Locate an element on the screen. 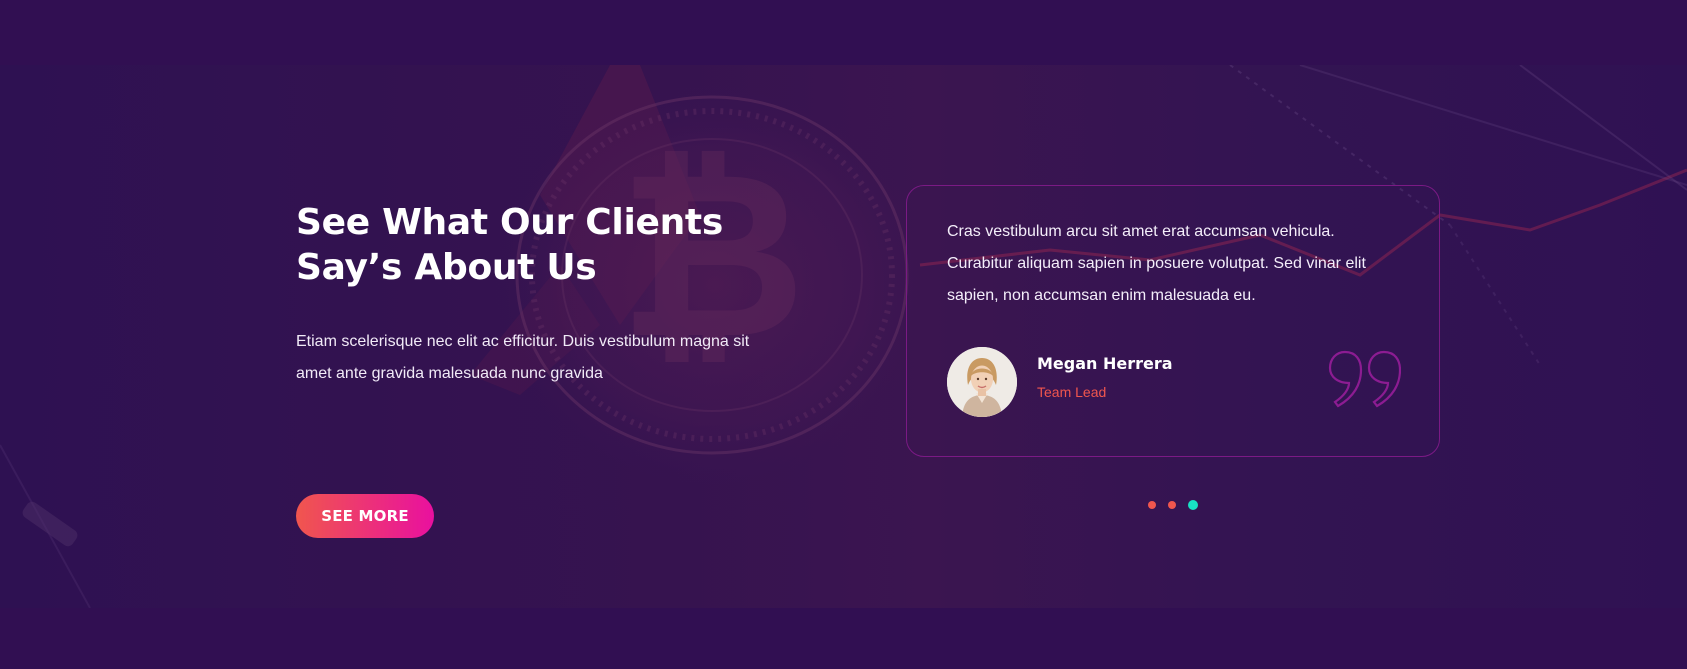  author-name: Megan Herrera is located at coordinates (1105, 363).